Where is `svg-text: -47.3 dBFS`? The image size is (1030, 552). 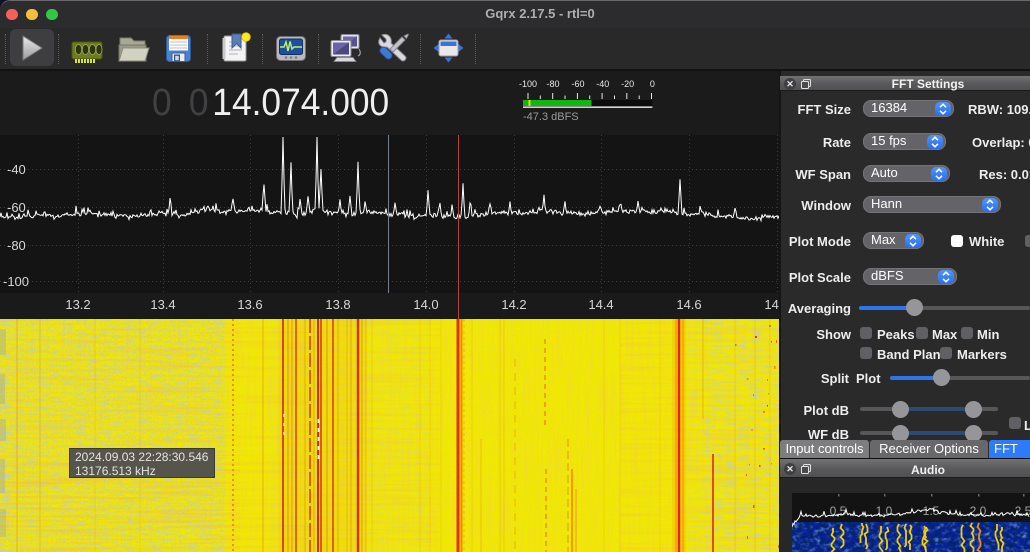 svg-text: -47.3 dBFS is located at coordinates (551, 117).